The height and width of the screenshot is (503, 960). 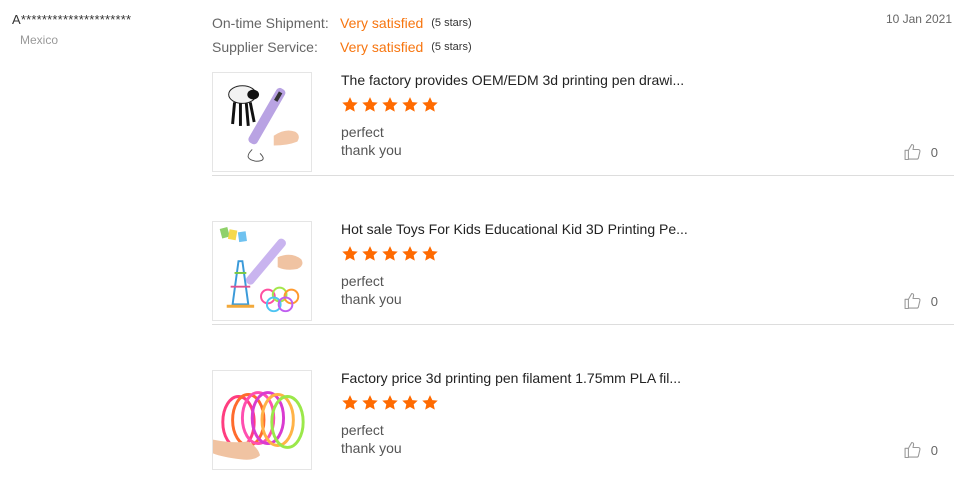 I want to click on rating-label: On-time Shipment:, so click(x=270, y=23).